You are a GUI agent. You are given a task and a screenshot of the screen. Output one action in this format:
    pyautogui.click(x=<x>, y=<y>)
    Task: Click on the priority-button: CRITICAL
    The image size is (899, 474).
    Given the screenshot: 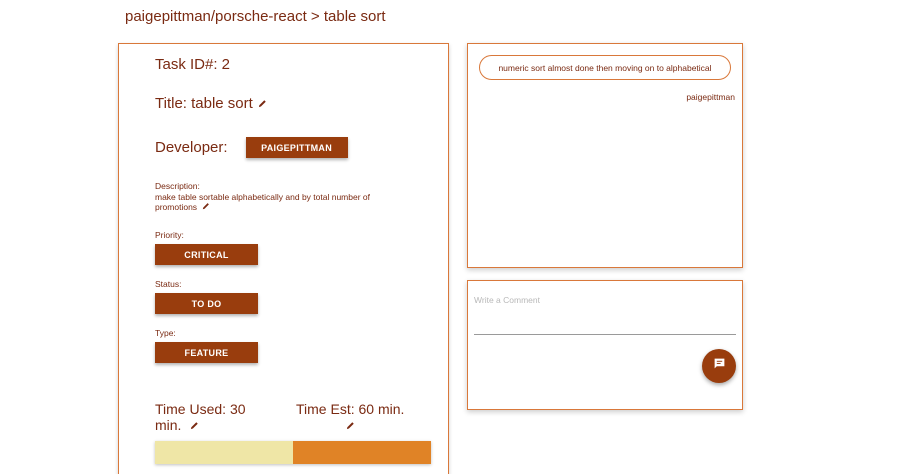 What is the action you would take?
    pyautogui.click(x=206, y=254)
    